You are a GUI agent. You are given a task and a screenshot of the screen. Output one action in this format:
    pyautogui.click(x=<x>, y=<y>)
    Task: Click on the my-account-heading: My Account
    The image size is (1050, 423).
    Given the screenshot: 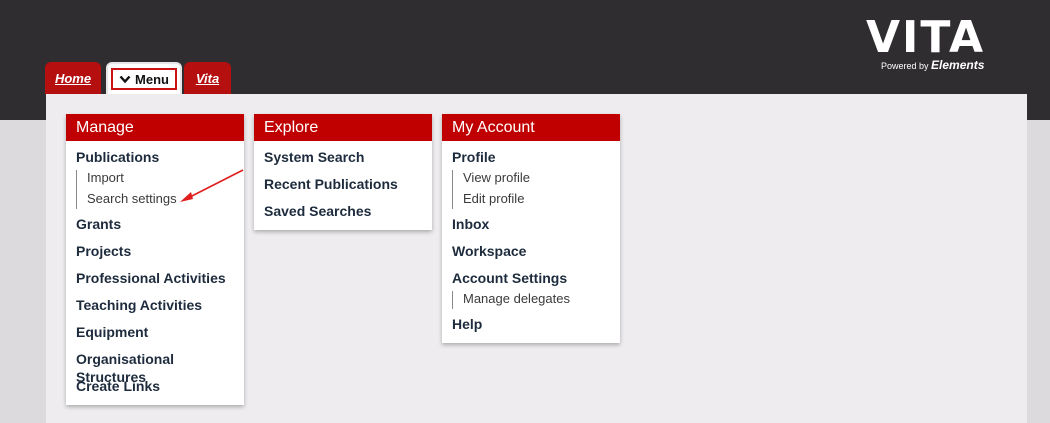 What is the action you would take?
    pyautogui.click(x=531, y=127)
    